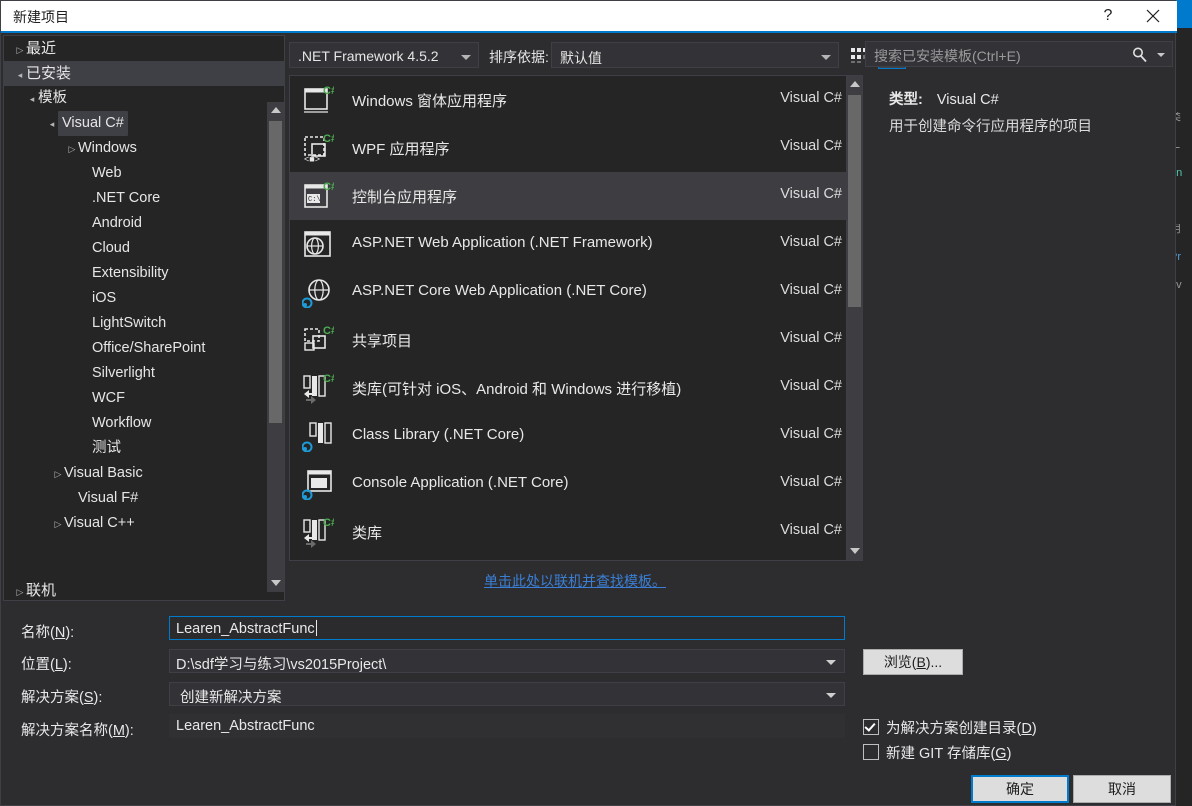 Image resolution: width=1192 pixels, height=806 pixels. I want to click on sidebar-item-label: 模板, so click(52, 98).